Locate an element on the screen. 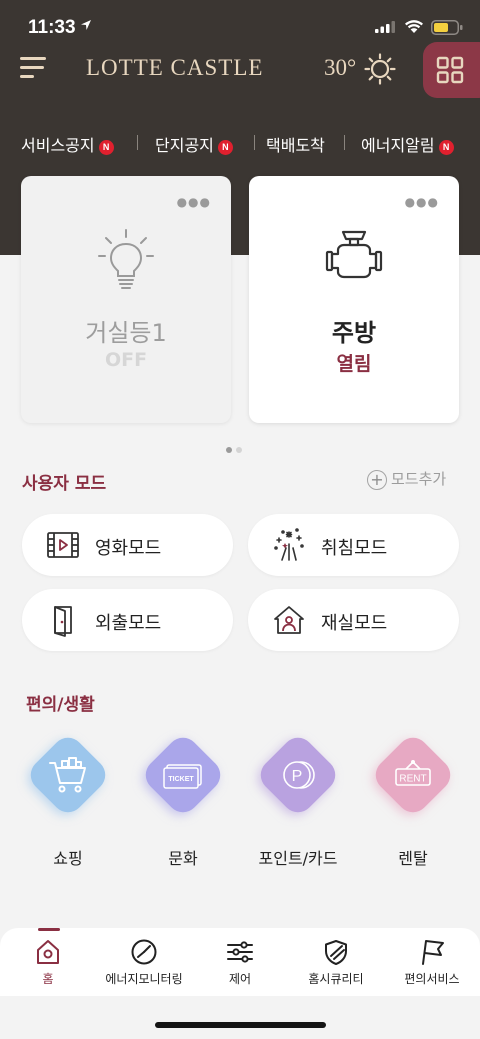  ticket-icon: TICKET is located at coordinates (182, 776).